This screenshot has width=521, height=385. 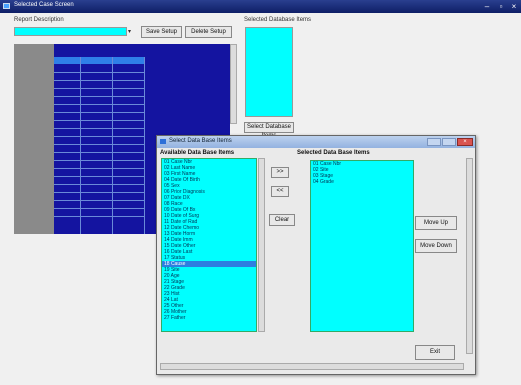 I want to click on move-down-button: Move Down, so click(x=436, y=246).